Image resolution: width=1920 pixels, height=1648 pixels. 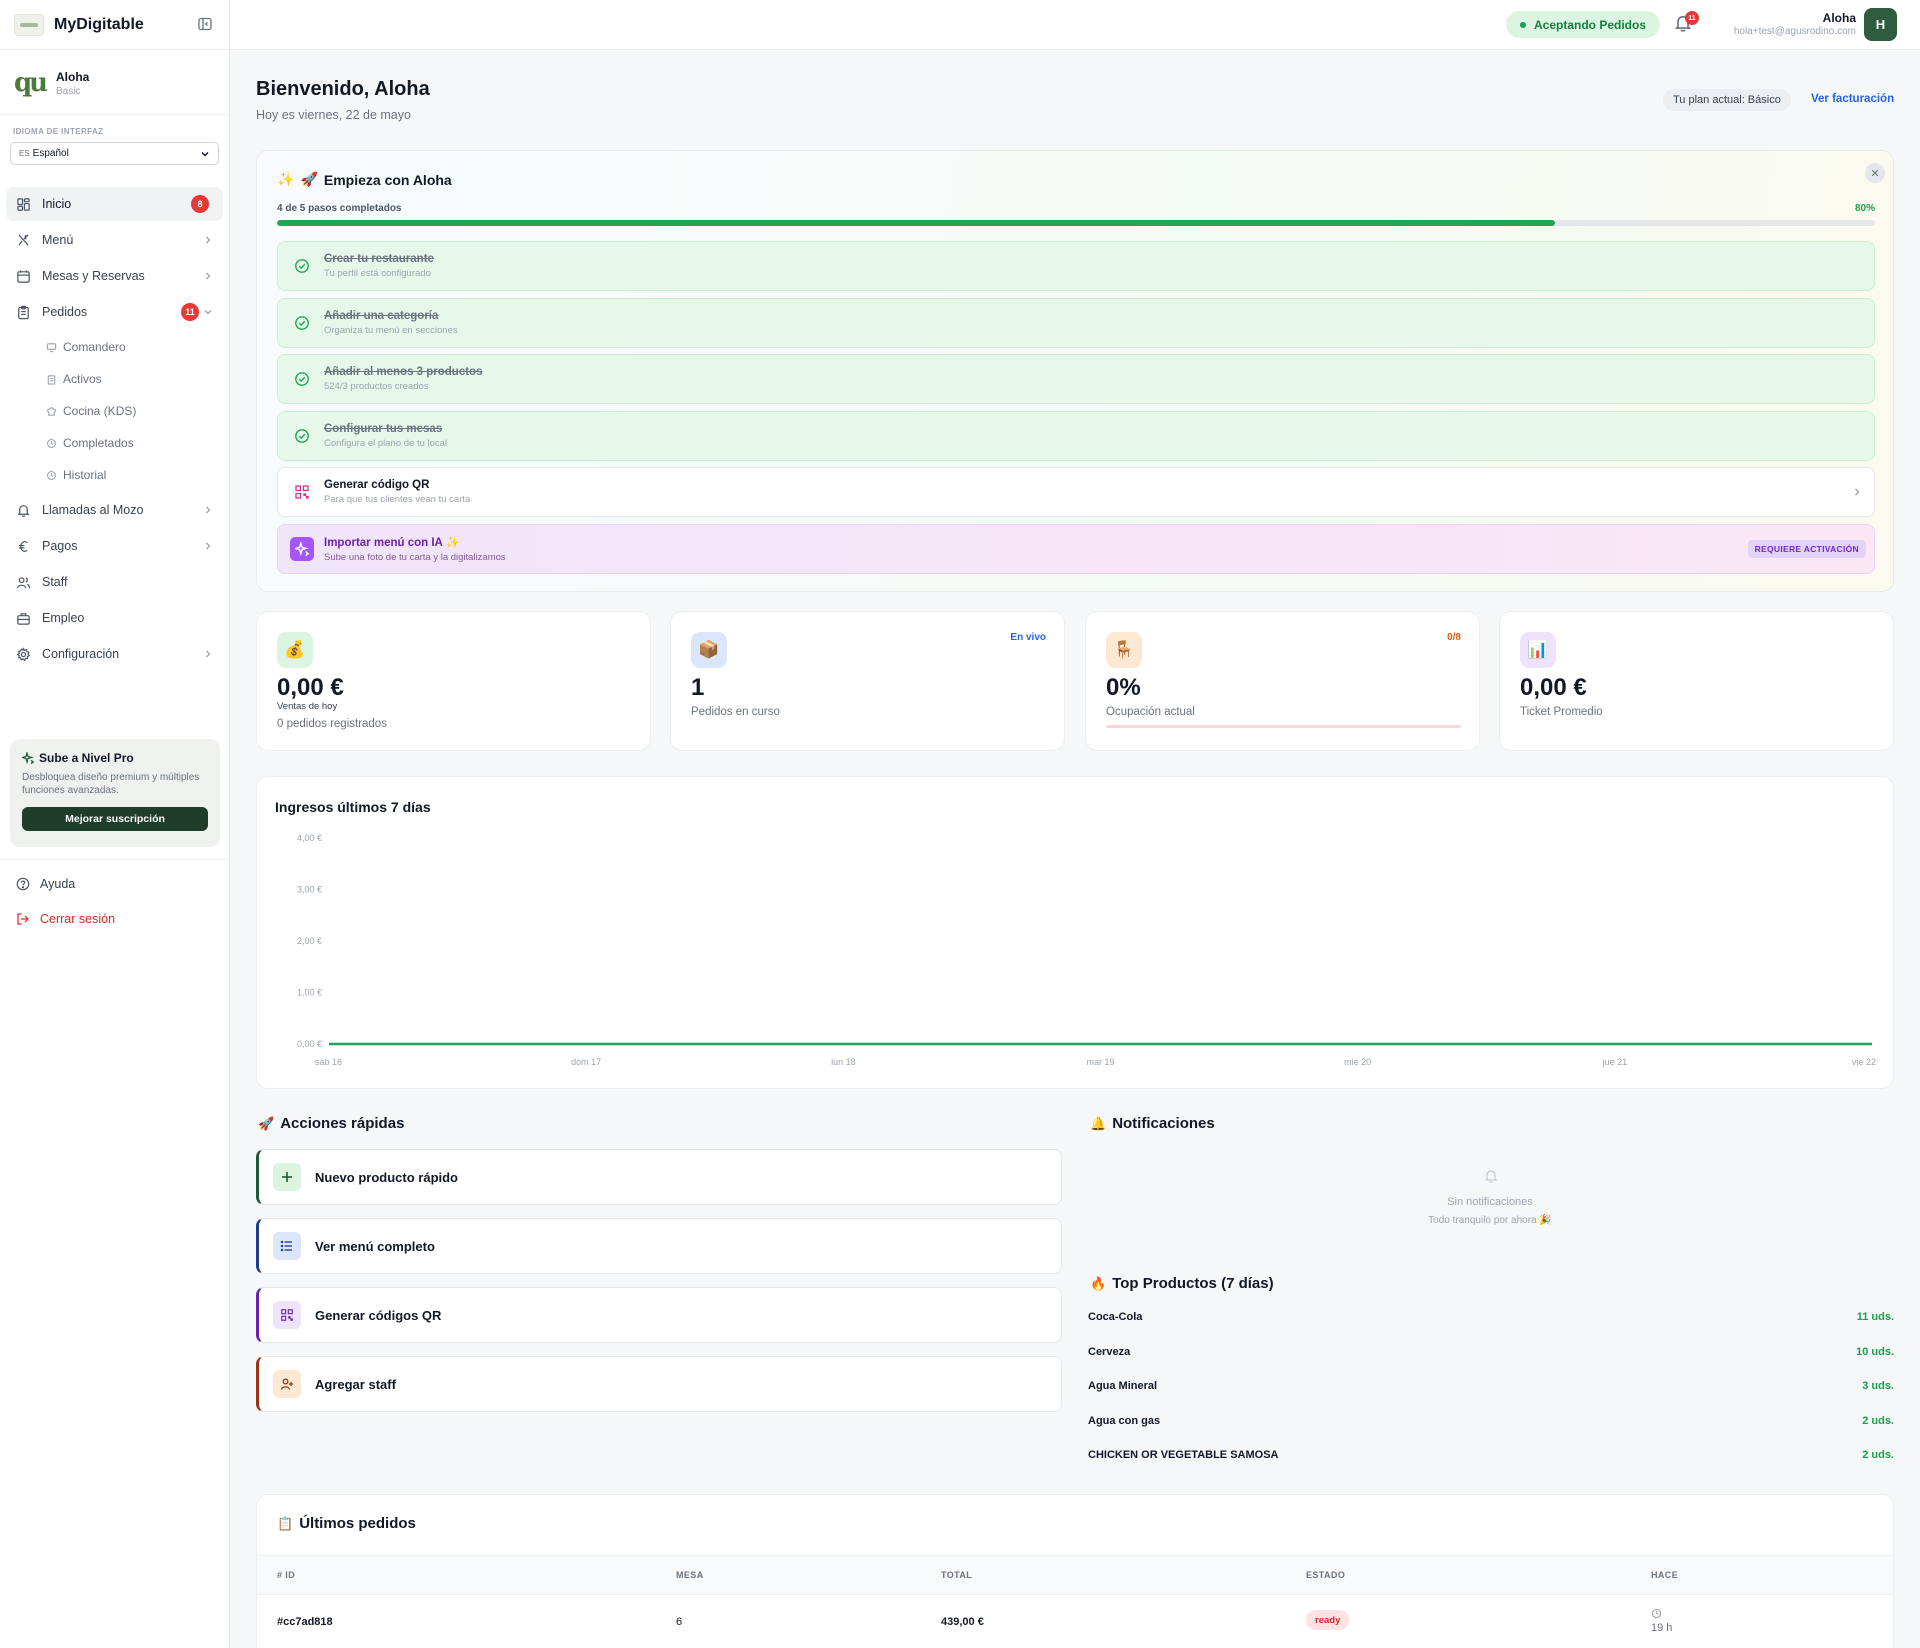 I want to click on step-title: Configurar tus mesas, so click(x=383, y=429).